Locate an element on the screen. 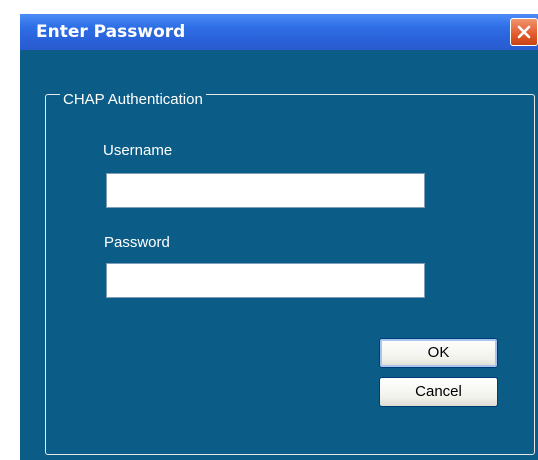 The image size is (538, 460). close-button is located at coordinates (524, 32).